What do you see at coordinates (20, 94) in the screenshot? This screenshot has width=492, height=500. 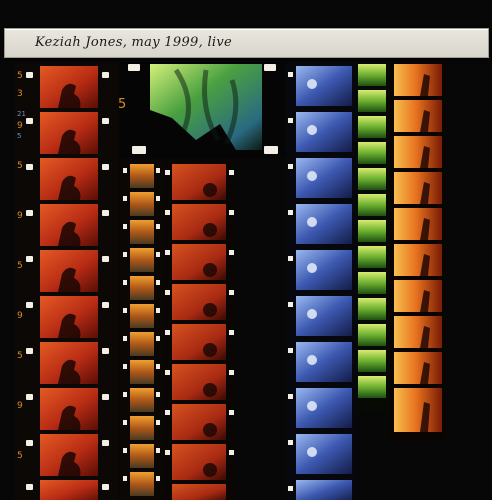 I see `svg-text: 3` at bounding box center [20, 94].